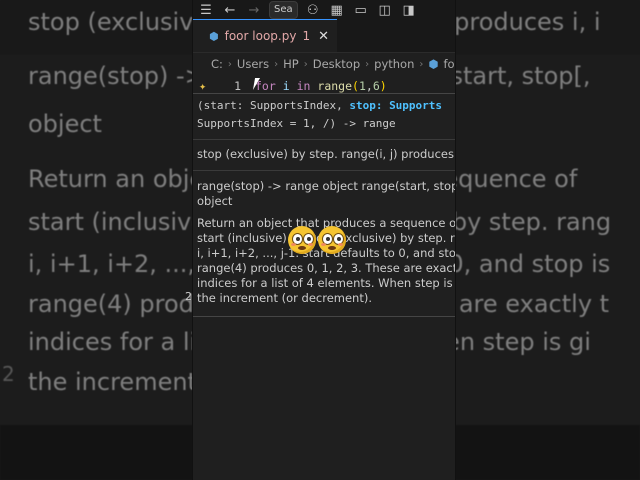 The width and height of the screenshot is (640, 480). Describe the element at coordinates (376, 86) in the screenshot. I see `code-number: 6` at that location.